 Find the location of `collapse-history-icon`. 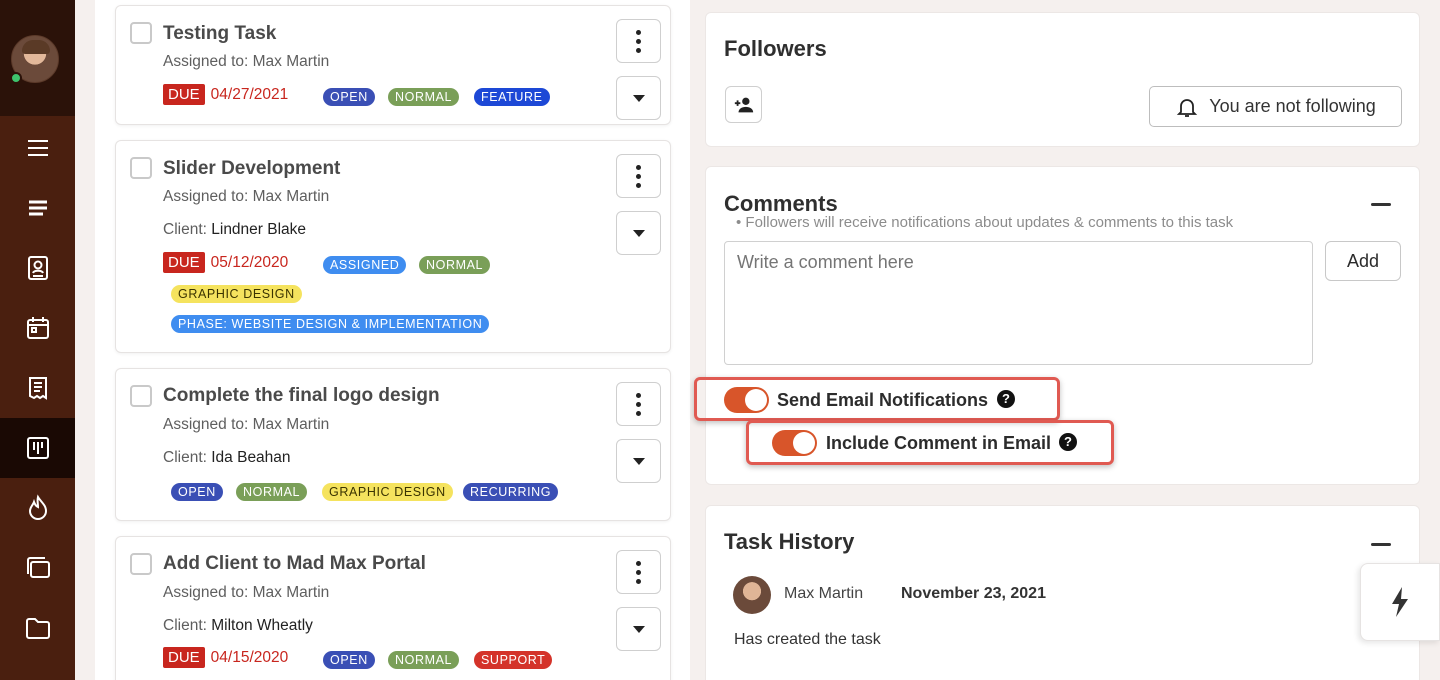

collapse-history-icon is located at coordinates (1381, 544).